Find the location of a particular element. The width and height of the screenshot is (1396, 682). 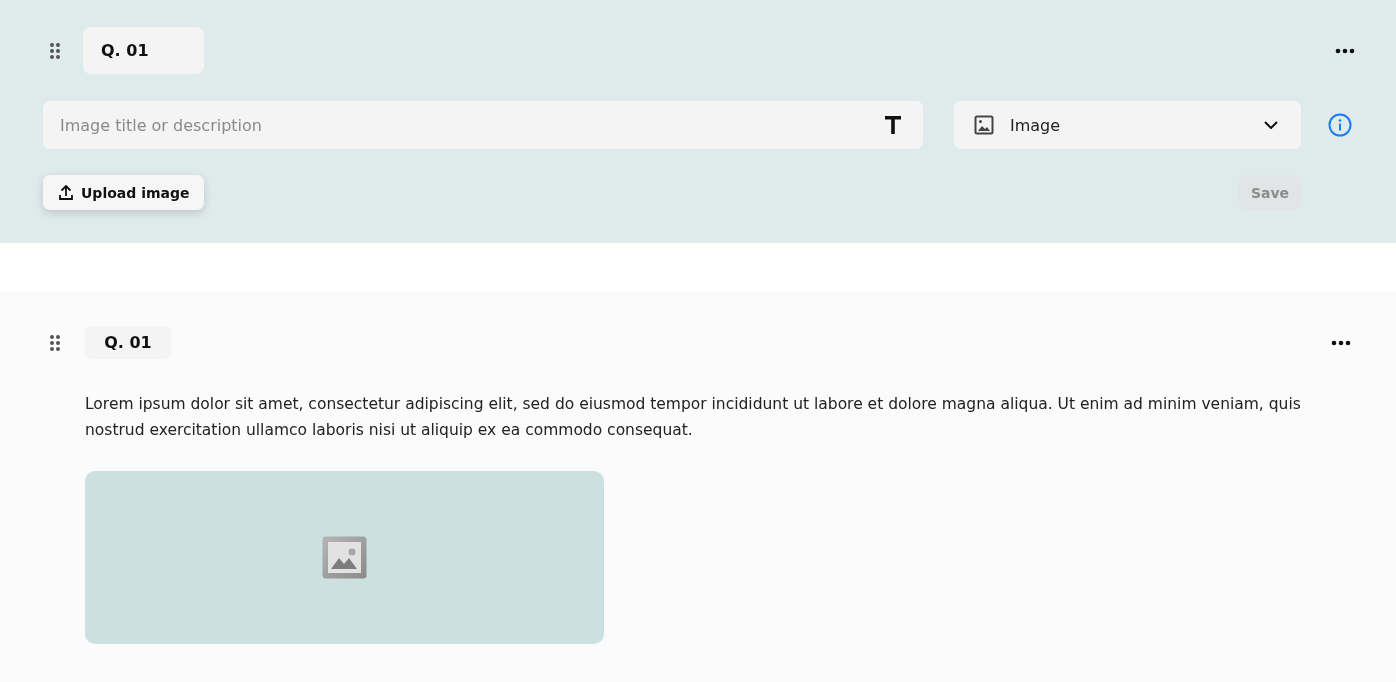

broken-image-icon is located at coordinates (344, 557).